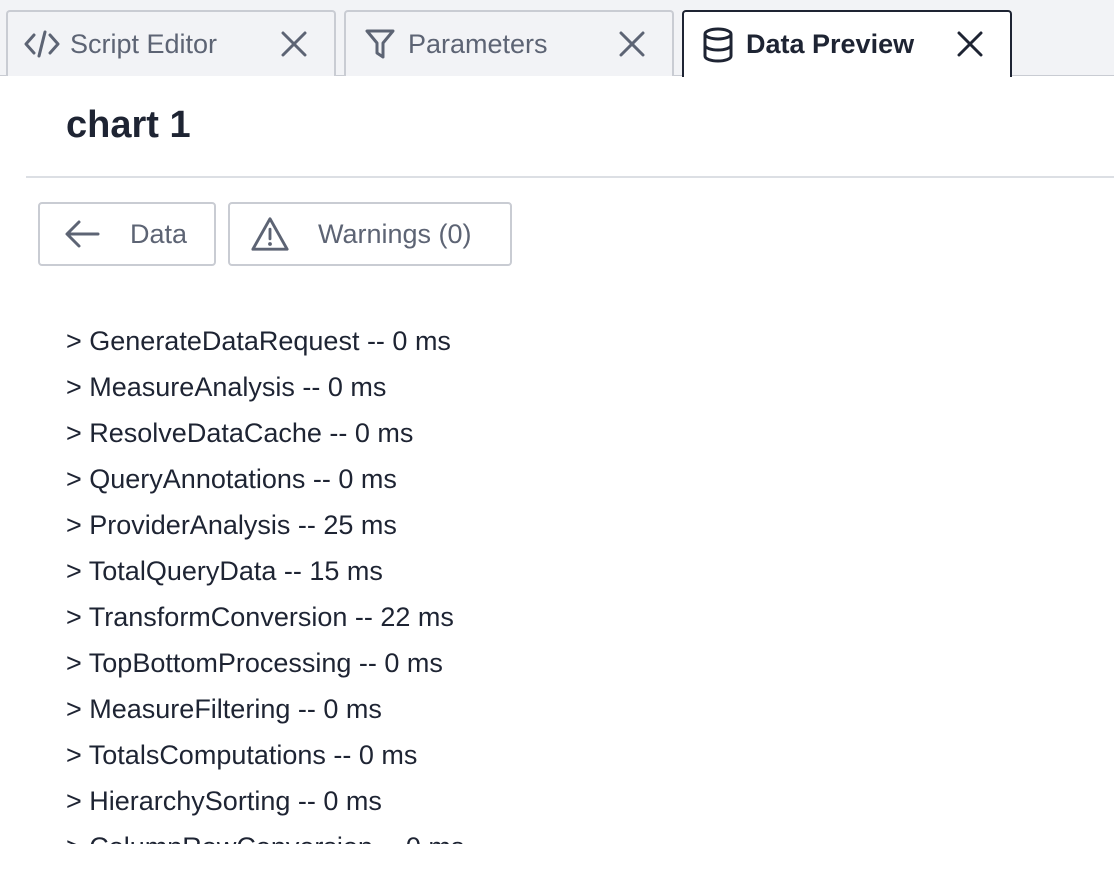 The width and height of the screenshot is (1114, 870). Describe the element at coordinates (830, 44) in the screenshot. I see `tab-label: Data Preview` at that location.